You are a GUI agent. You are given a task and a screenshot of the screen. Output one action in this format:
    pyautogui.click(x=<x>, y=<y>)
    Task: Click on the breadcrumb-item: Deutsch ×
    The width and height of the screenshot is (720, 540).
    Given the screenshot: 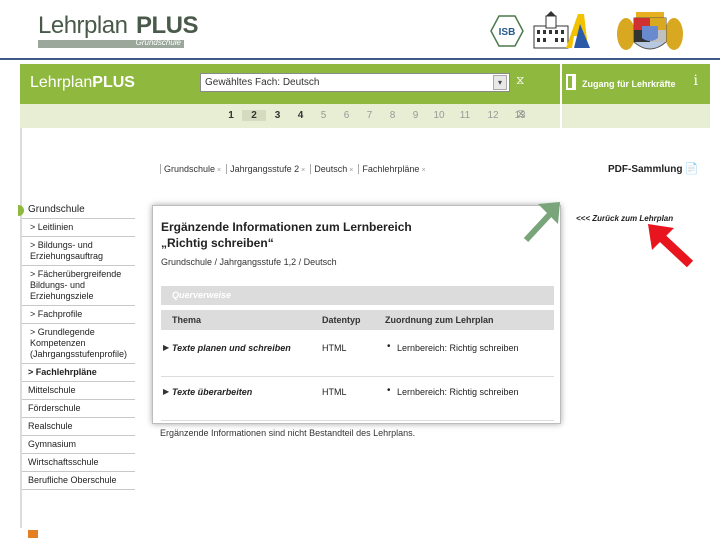 What is the action you would take?
    pyautogui.click(x=333, y=169)
    